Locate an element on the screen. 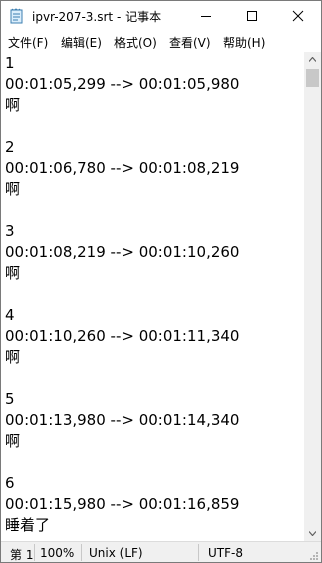 This screenshot has width=322, height=563. scrollbar-thumb is located at coordinates (312, 78).